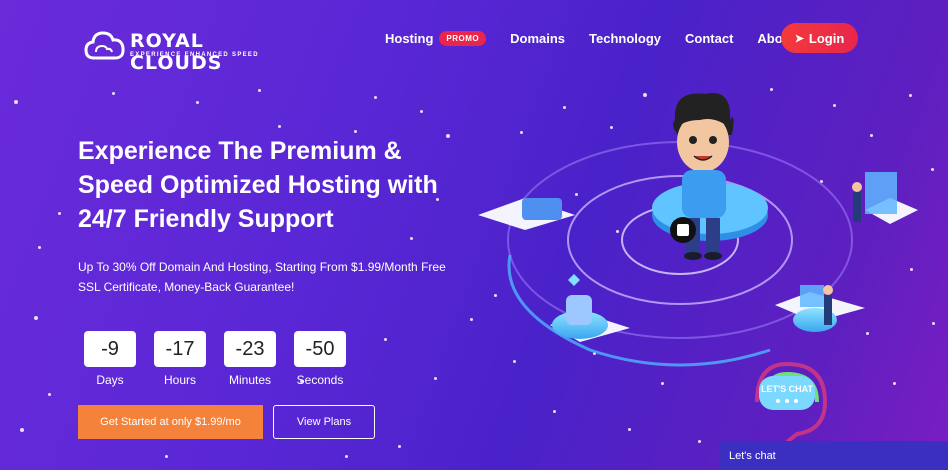 The image size is (948, 470). I want to click on countdown-label: Seconds, so click(320, 380).